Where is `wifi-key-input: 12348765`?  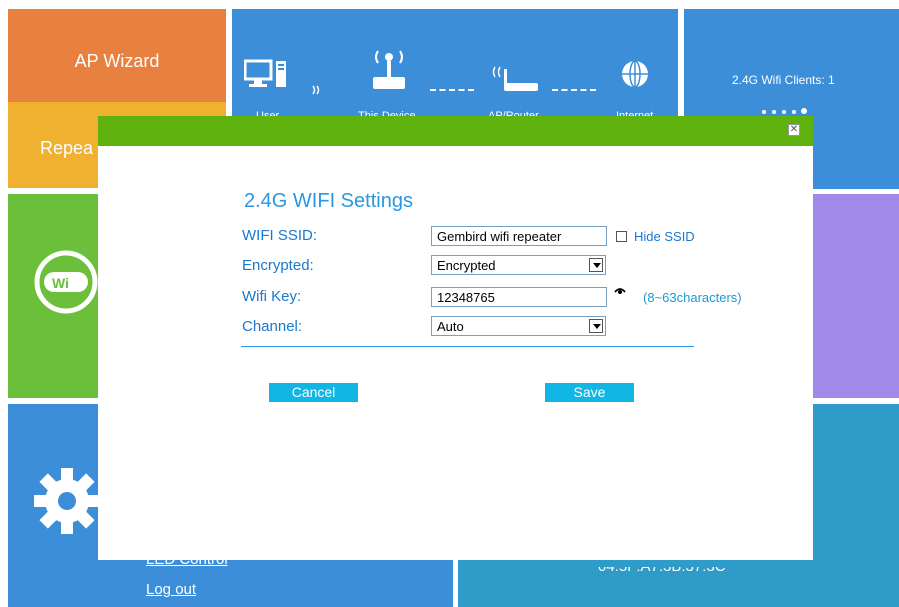
wifi-key-input: 12348765 is located at coordinates (519, 297).